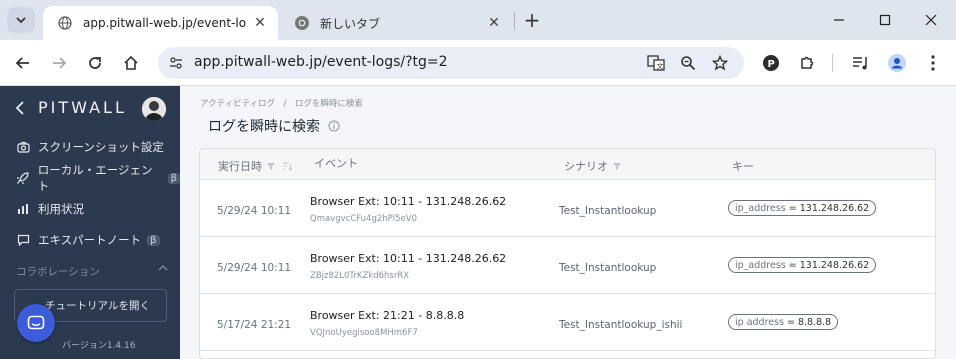 This screenshot has width=956, height=359. What do you see at coordinates (101, 147) in the screenshot?
I see `sidebar-item-label: スクリーンショット設定` at bounding box center [101, 147].